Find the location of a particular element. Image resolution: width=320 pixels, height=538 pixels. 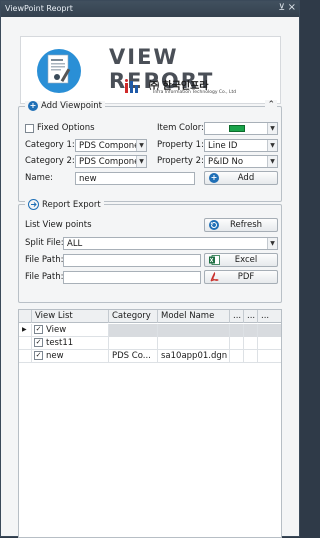

fixed-options-label: Fixed Options is located at coordinates (66, 128).